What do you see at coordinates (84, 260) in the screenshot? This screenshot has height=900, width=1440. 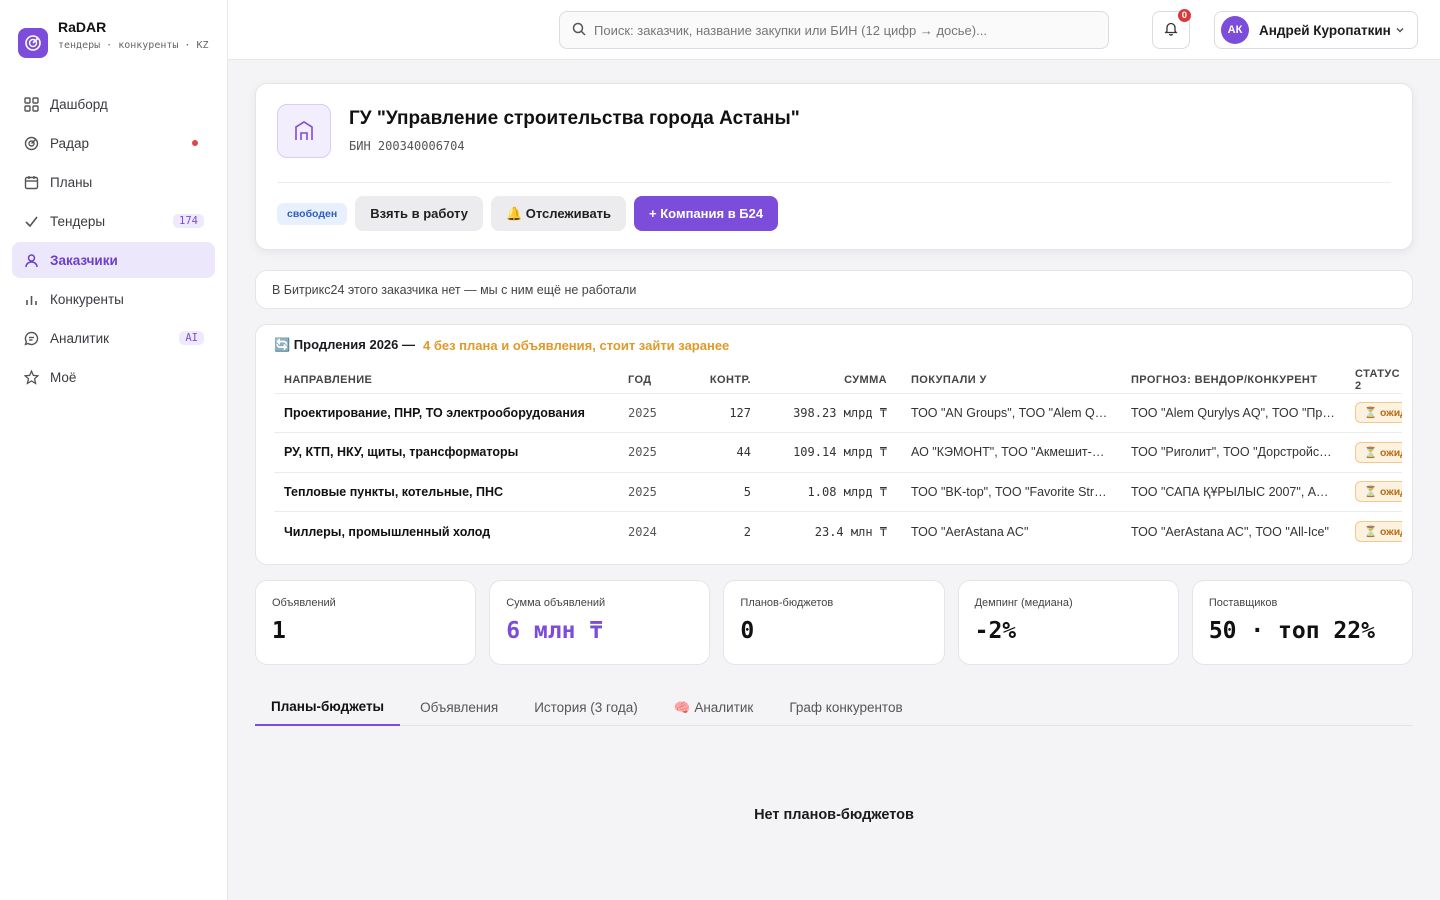 I see `sidebar-item-label: Заказчики` at bounding box center [84, 260].